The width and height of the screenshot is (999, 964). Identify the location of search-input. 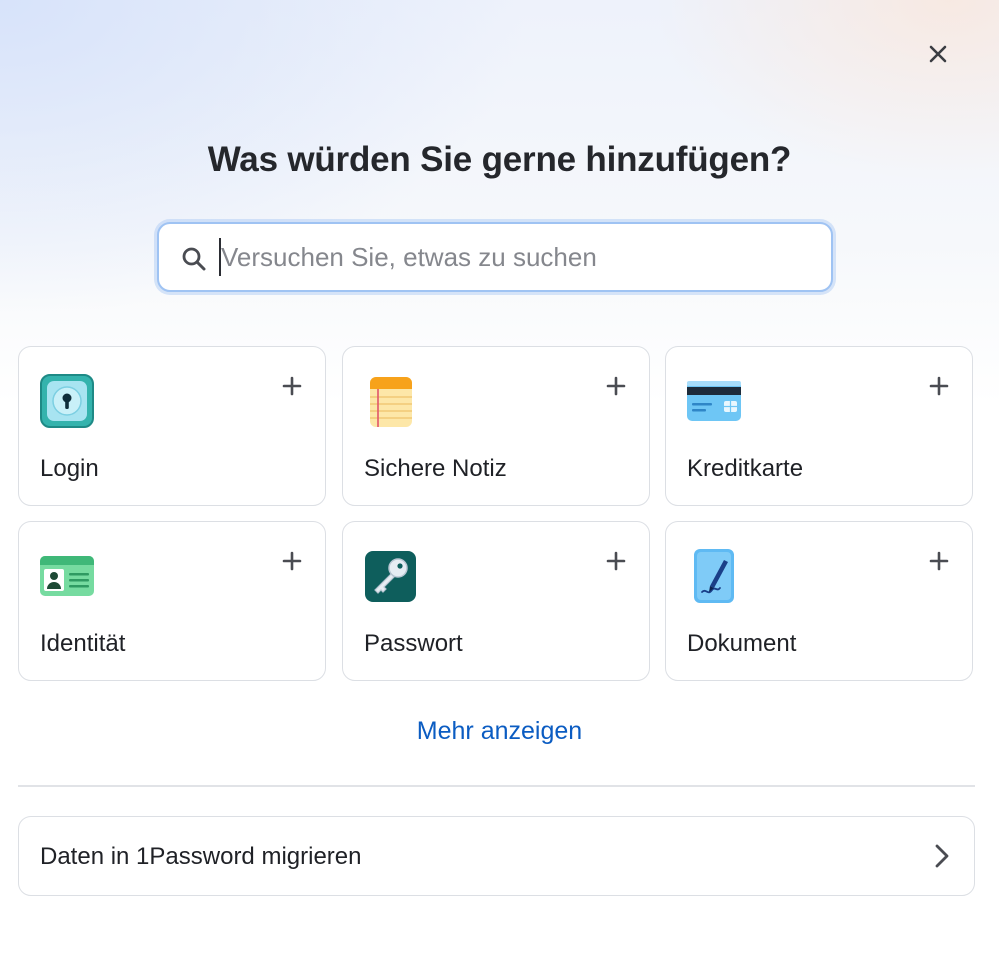
(515, 257).